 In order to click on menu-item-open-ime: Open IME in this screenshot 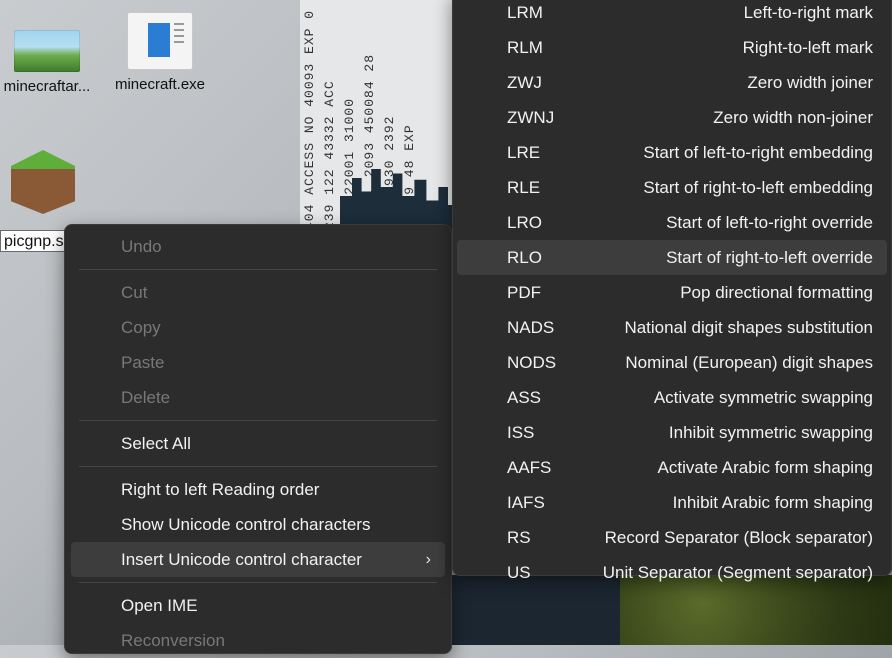, I will do `click(258, 605)`.